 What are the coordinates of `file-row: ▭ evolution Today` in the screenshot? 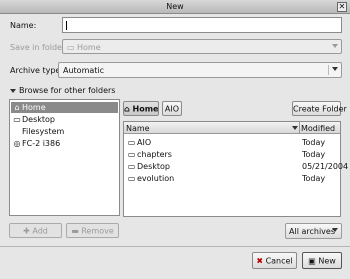 It's located at (232, 178).